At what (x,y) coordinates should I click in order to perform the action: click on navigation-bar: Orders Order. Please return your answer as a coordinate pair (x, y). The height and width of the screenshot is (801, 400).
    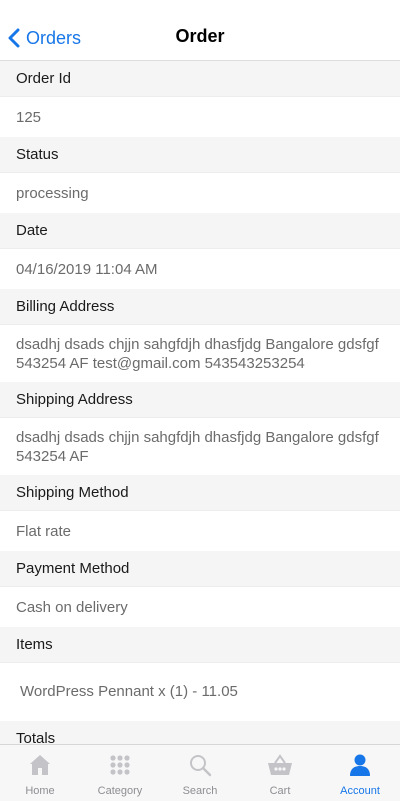
    Looking at the image, I should click on (200, 30).